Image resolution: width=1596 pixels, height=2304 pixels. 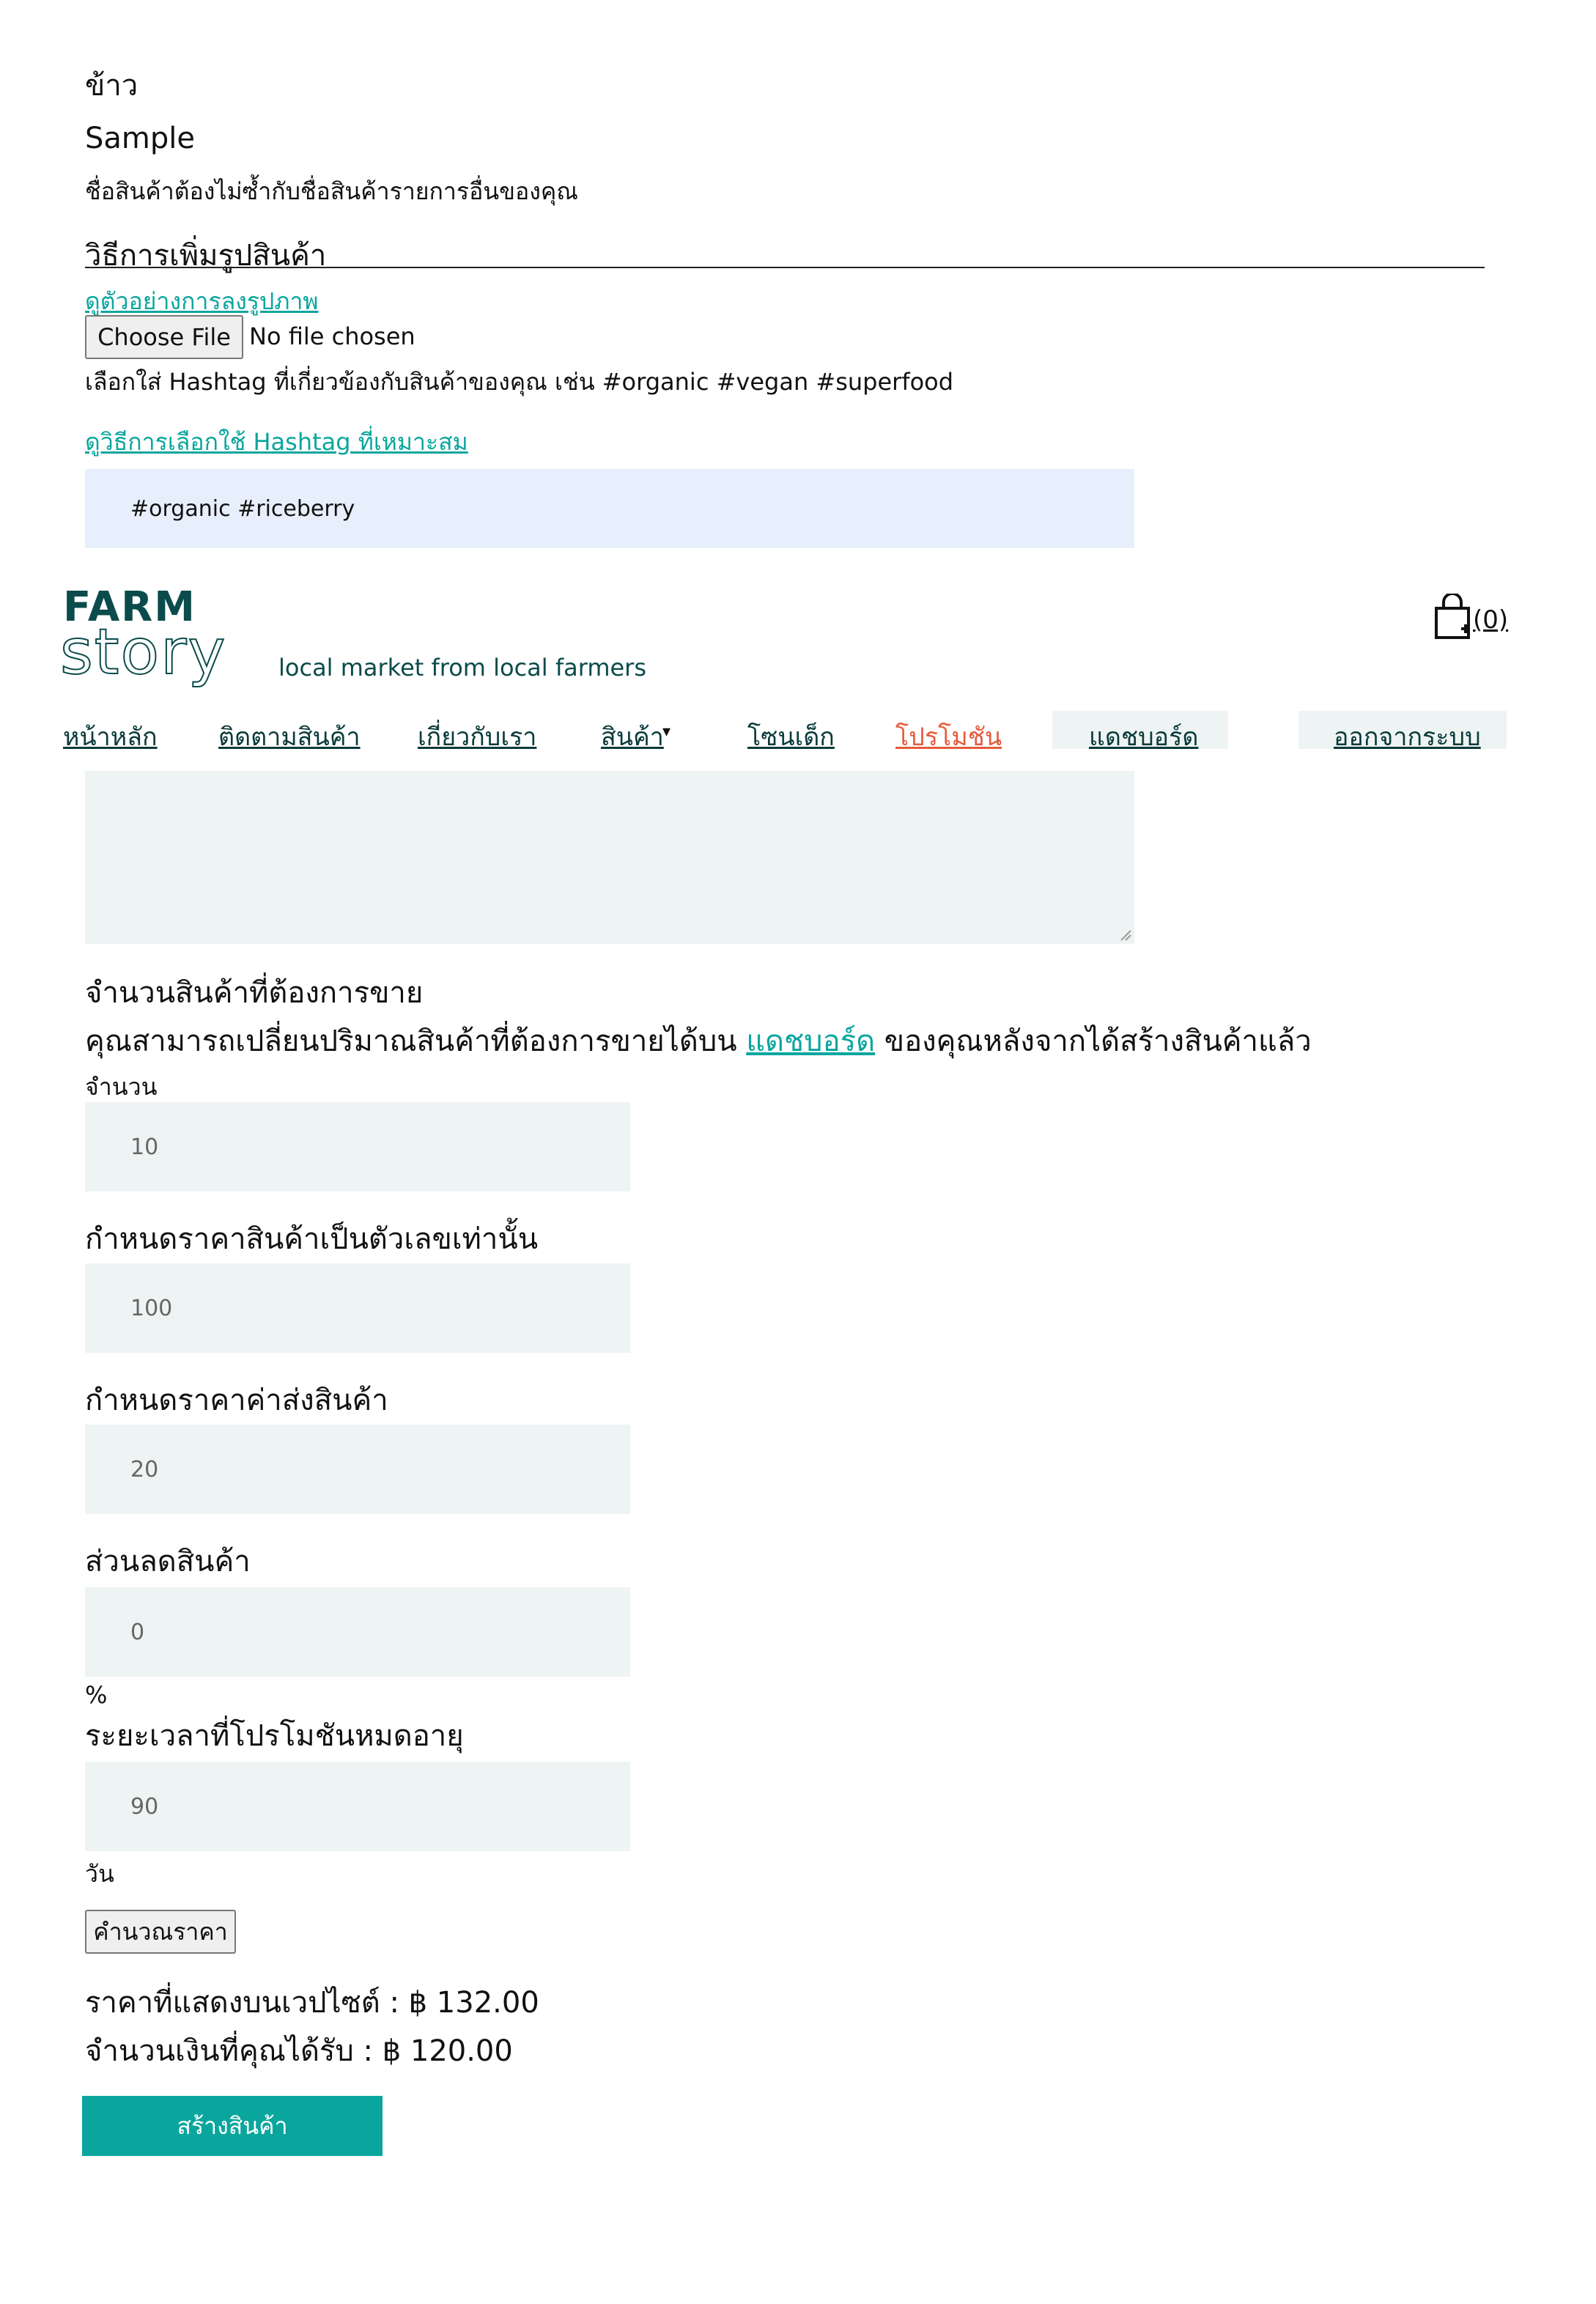 I want to click on section-divider, so click(x=785, y=267).